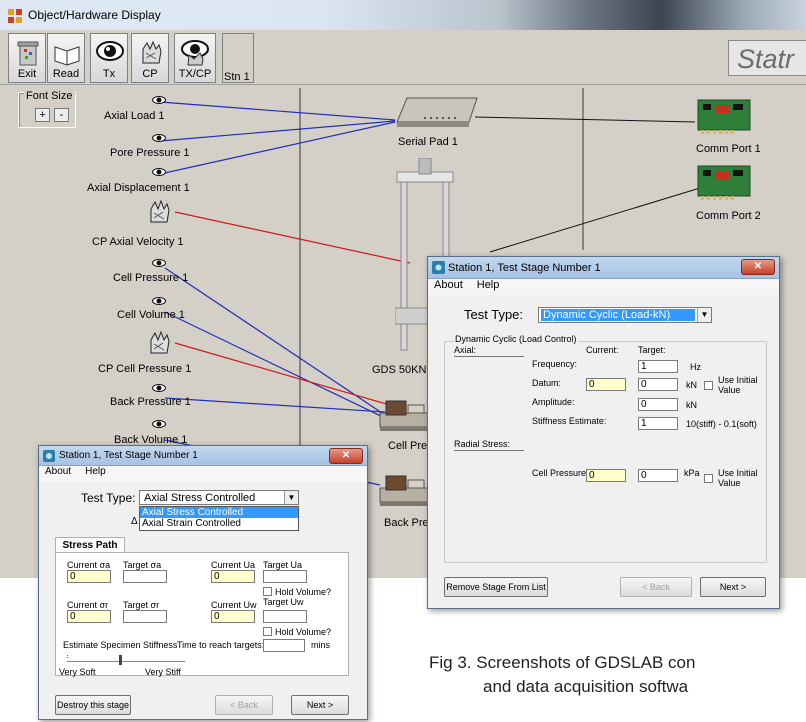  I want to click on serial-pad-icon, so click(437, 113).